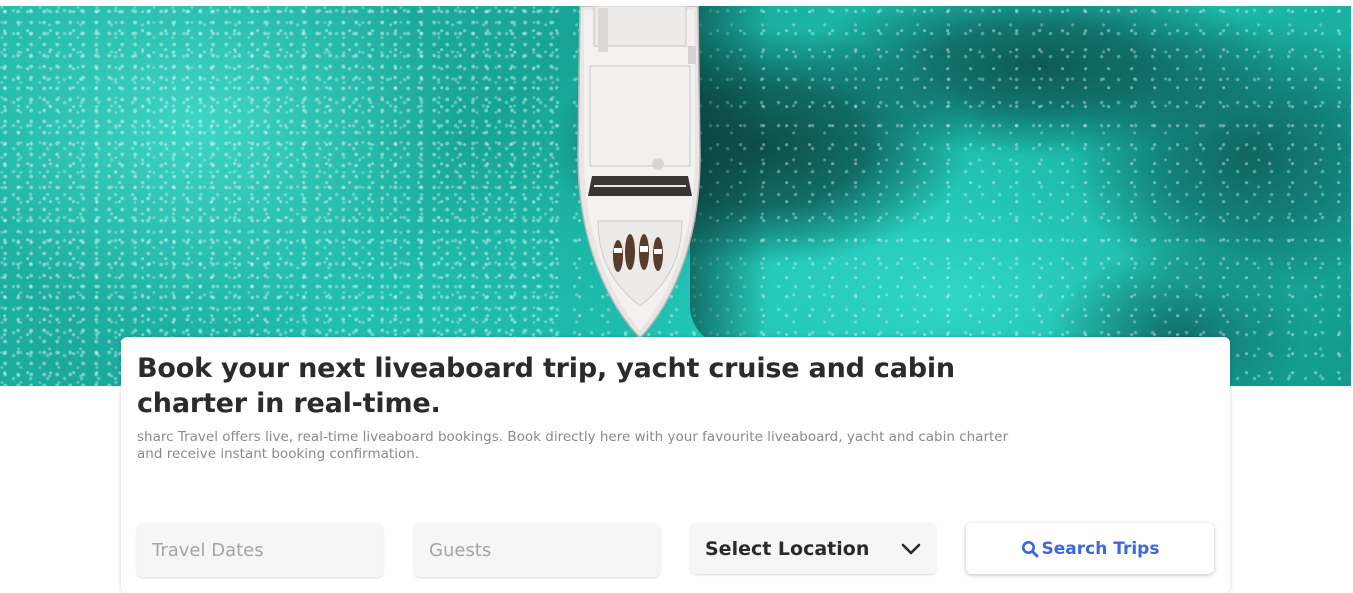 The height and width of the screenshot is (593, 1353). What do you see at coordinates (787, 548) in the screenshot?
I see `location-select-value: Select Location` at bounding box center [787, 548].